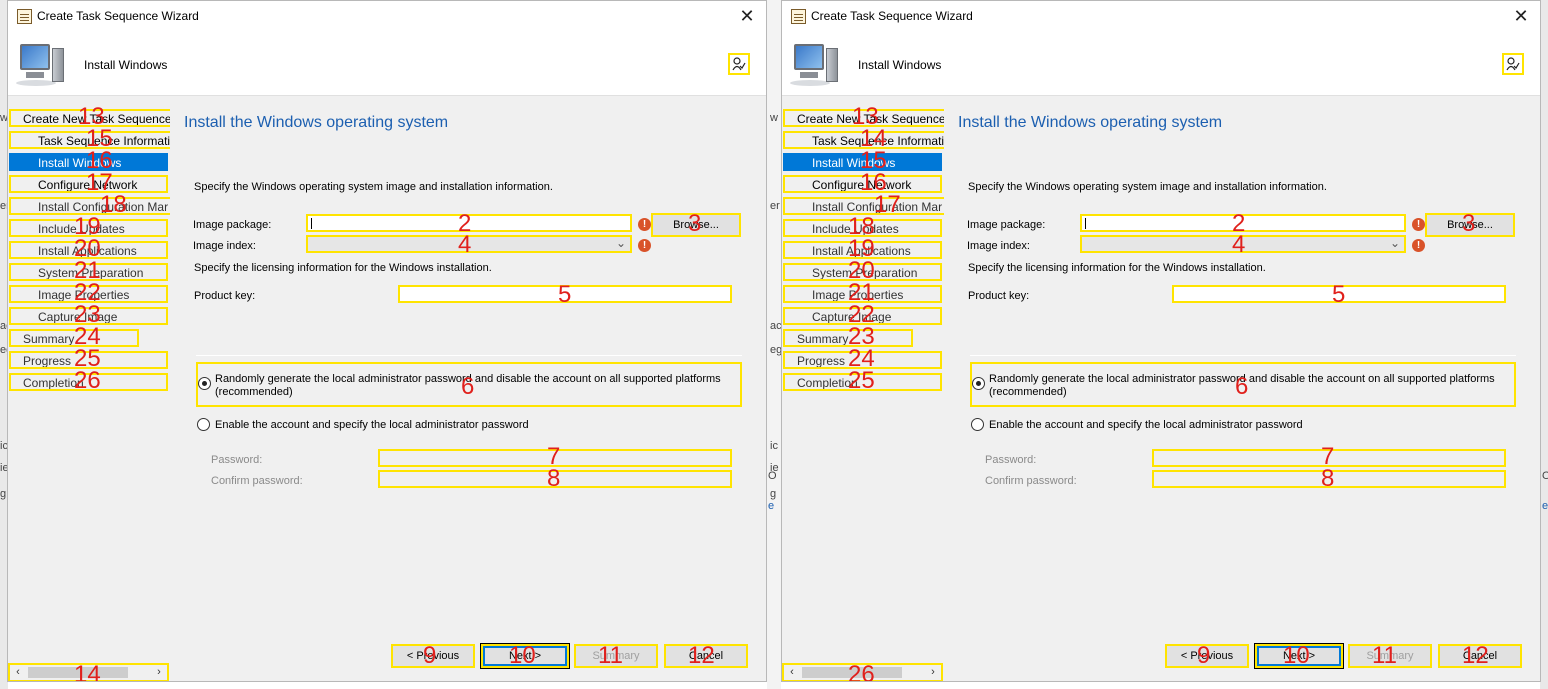 This screenshot has width=1548, height=689. I want to click on horizontal-scrollbar: ‹ › 14, so click(88, 672).